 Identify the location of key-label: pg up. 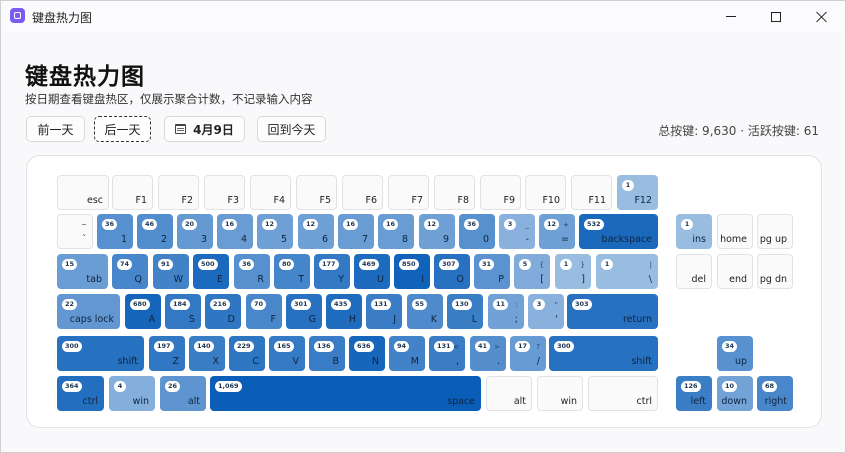
(773, 239).